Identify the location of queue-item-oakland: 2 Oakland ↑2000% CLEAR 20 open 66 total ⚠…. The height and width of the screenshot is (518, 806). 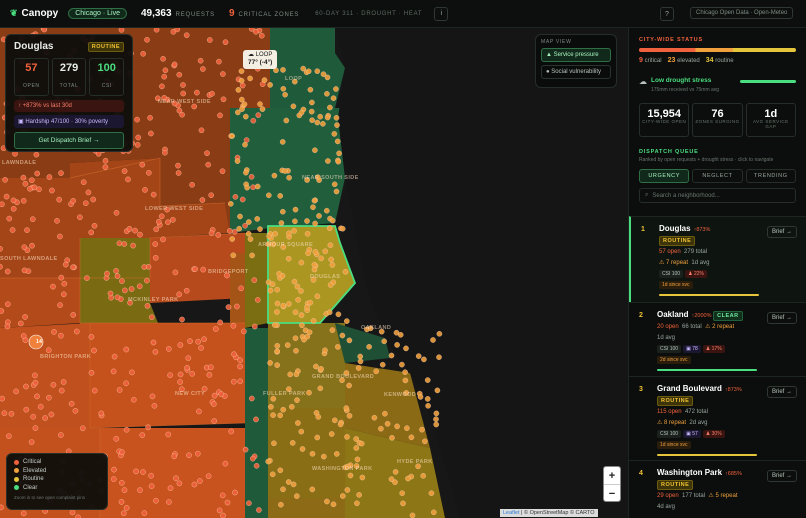
(717, 339).